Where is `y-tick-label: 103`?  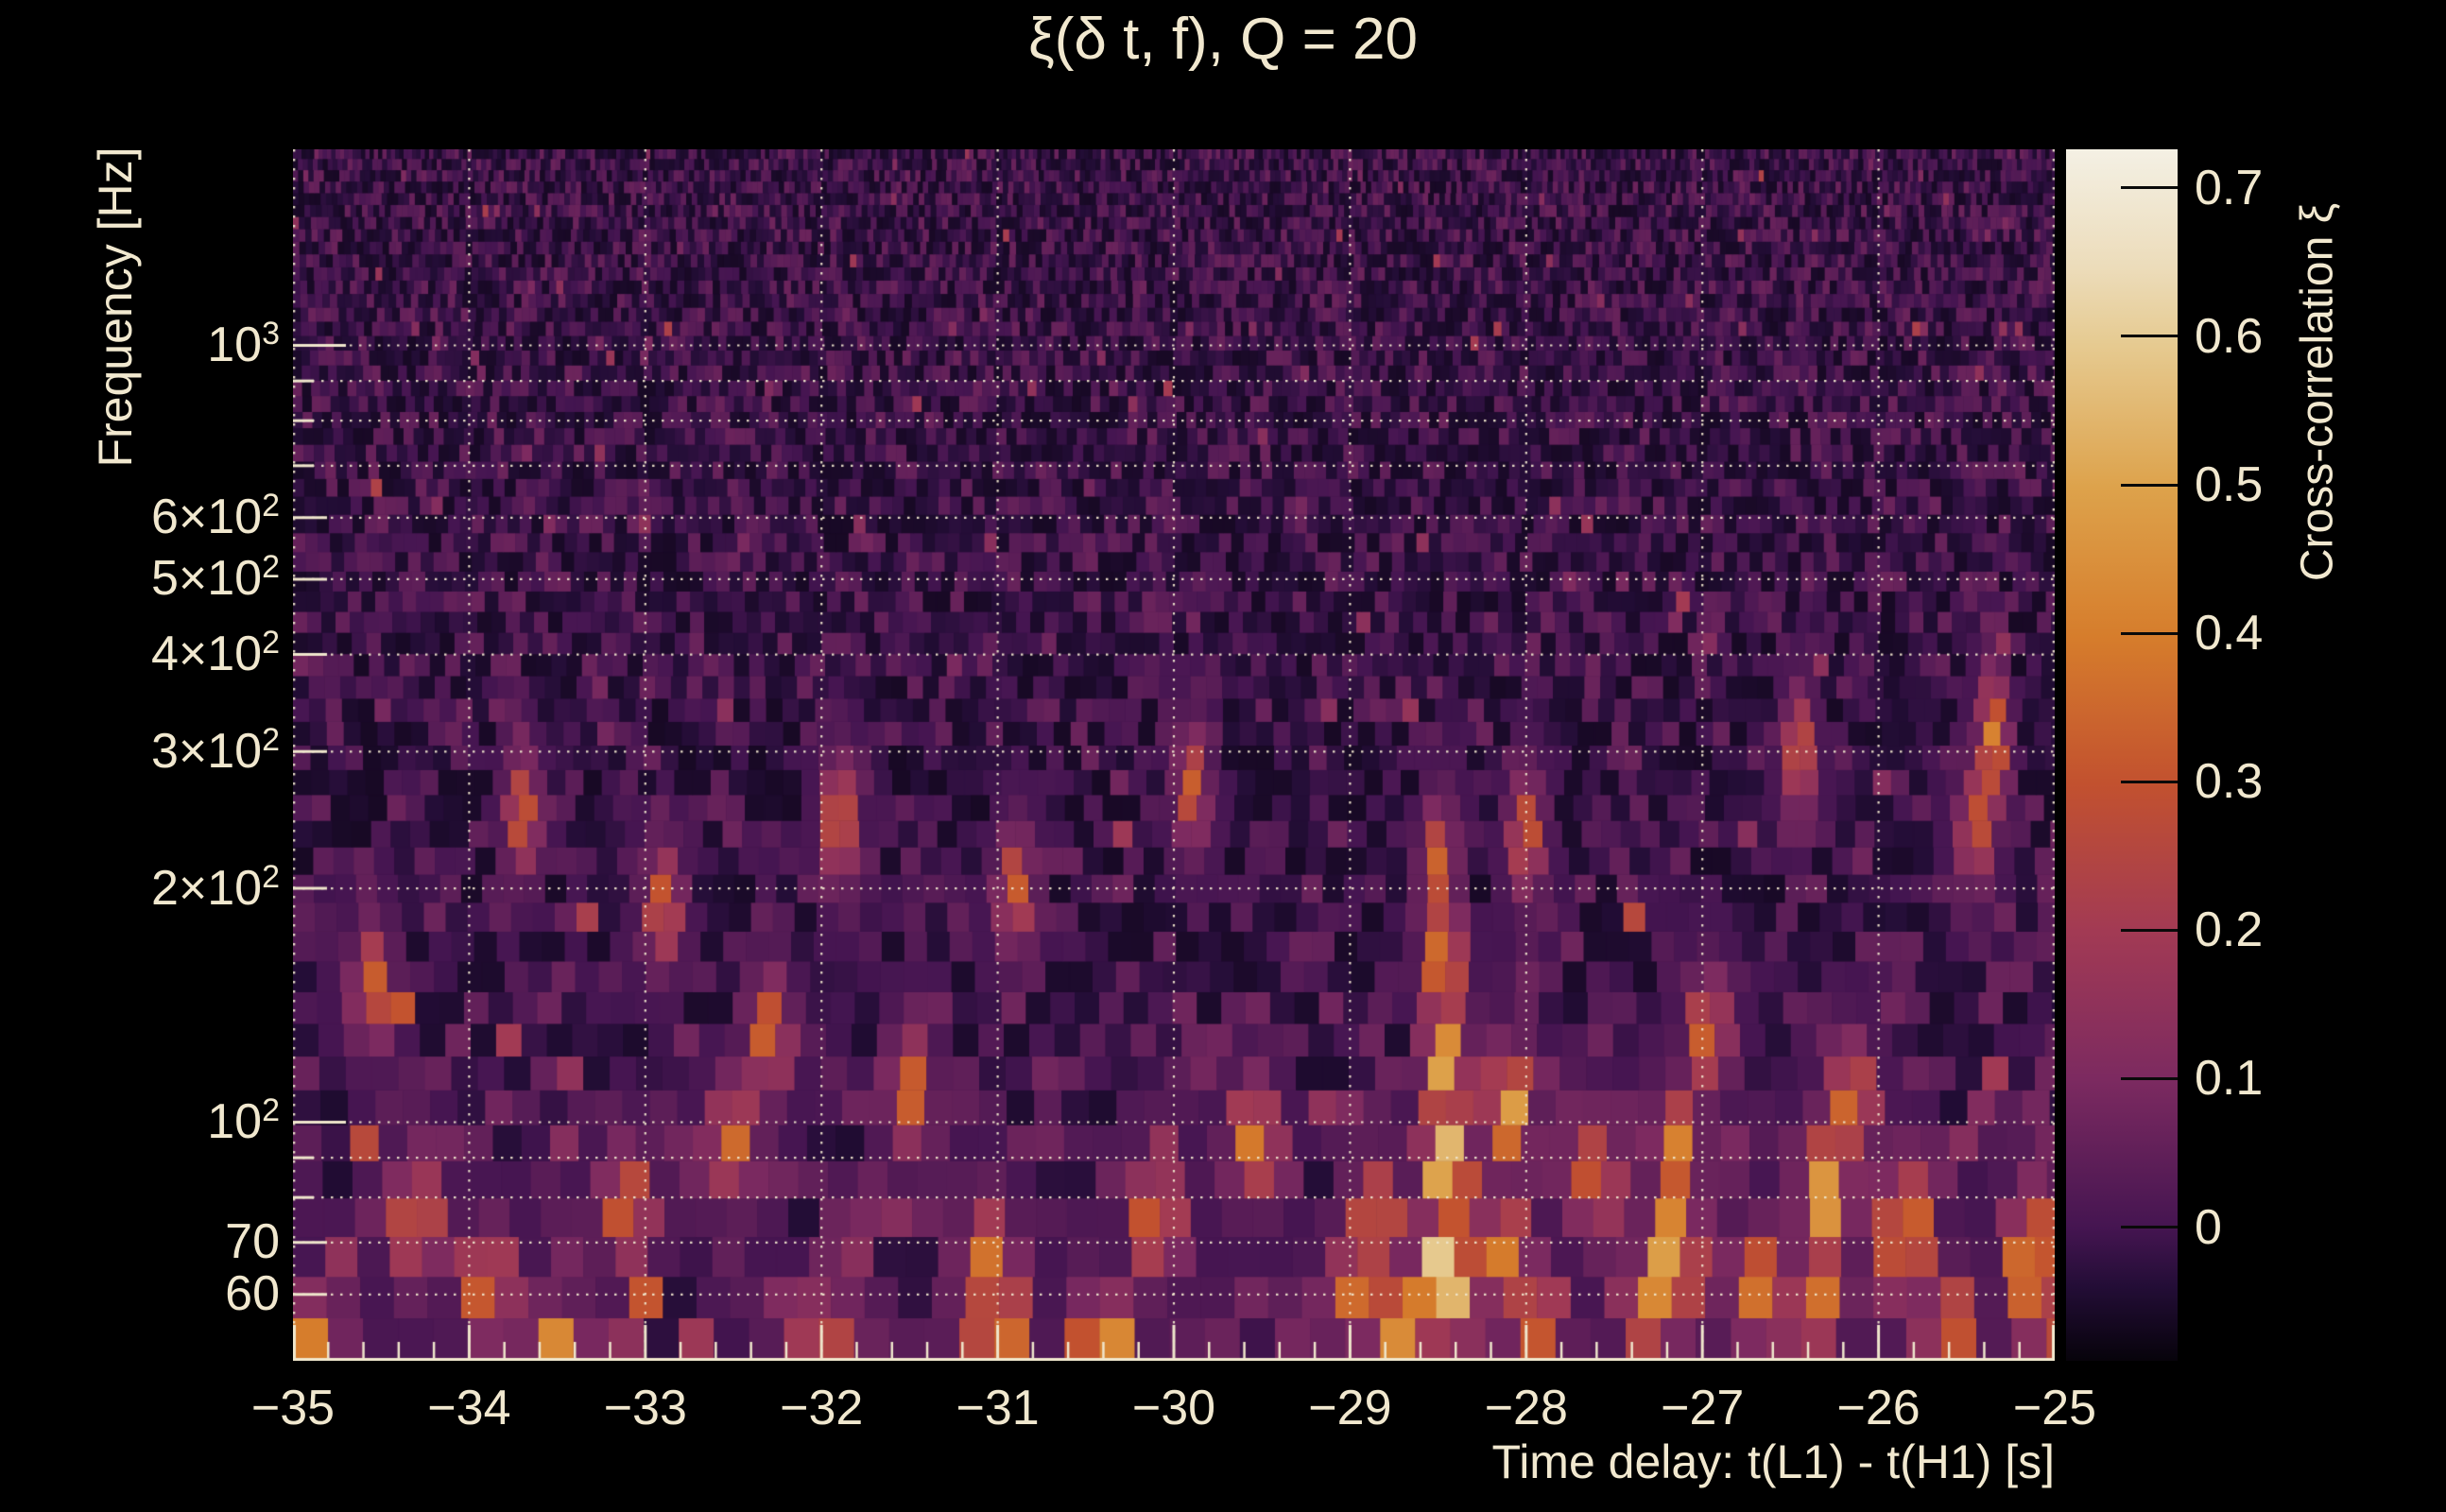 y-tick-label: 103 is located at coordinates (243, 344).